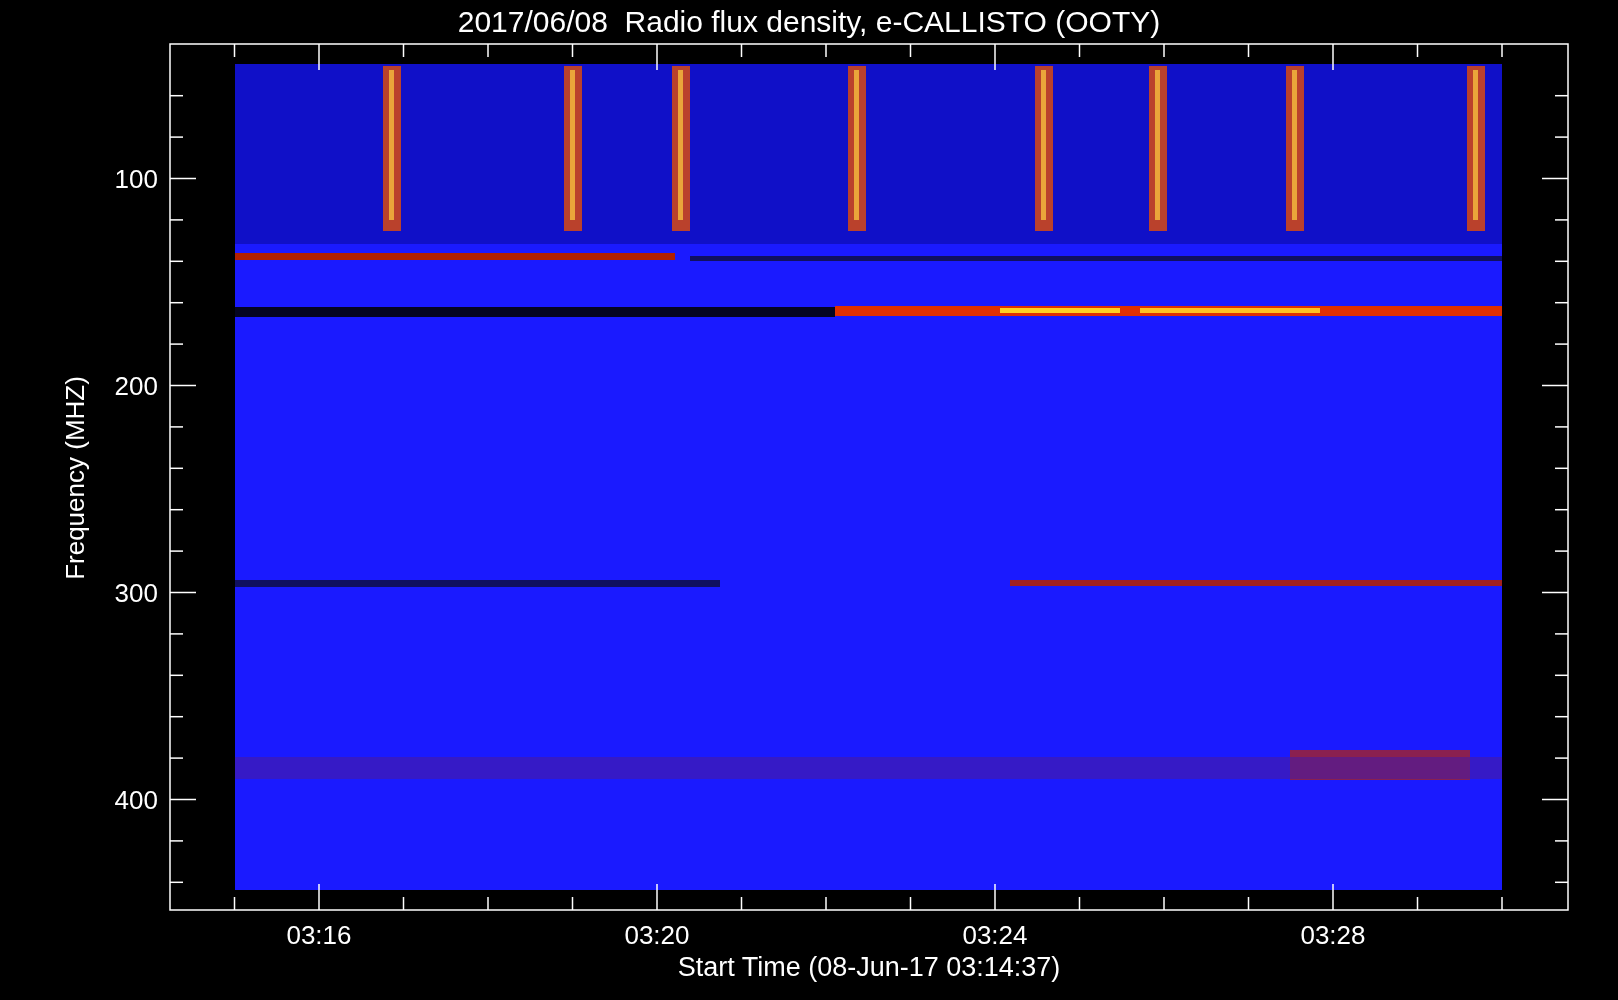 The height and width of the screenshot is (1000, 1618). I want to click on y-tick-label: 100, so click(136, 178).